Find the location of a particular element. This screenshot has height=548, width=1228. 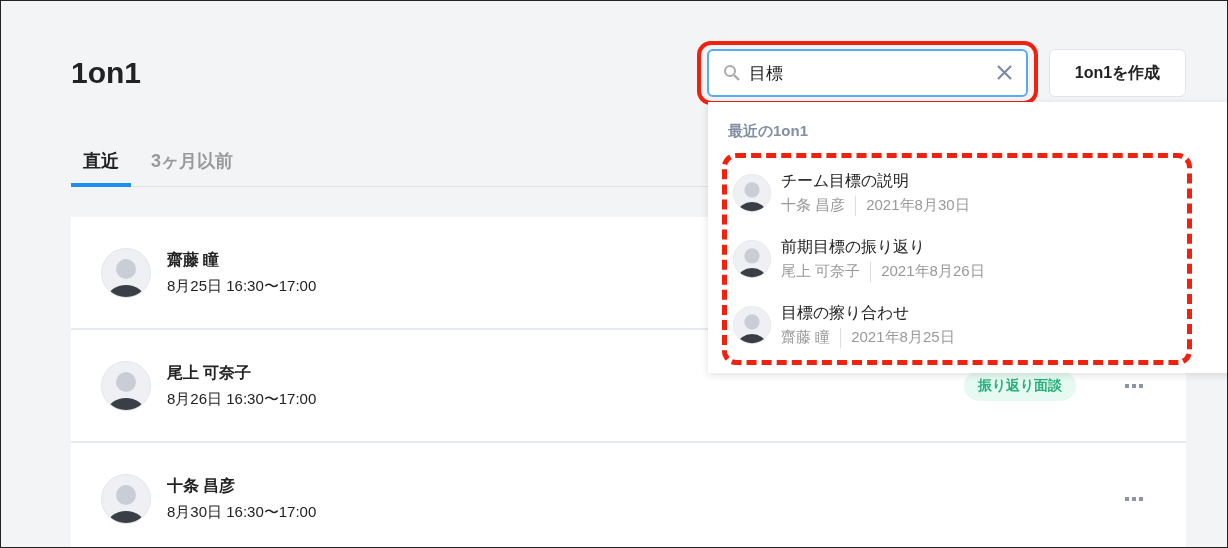

meeting-time: 8月26日 16:30〜17:00 is located at coordinates (242, 399).